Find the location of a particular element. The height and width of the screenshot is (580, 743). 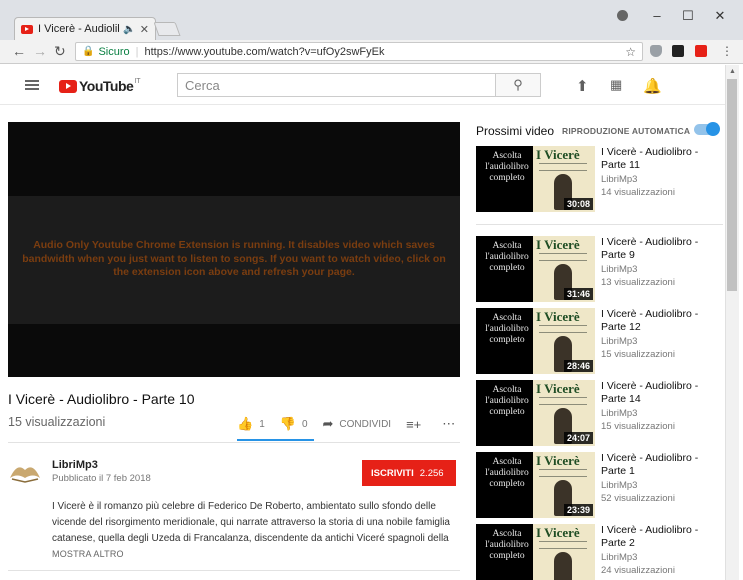

browser-tab: I Vicerè - Audiolibro 🔈 ✕ is located at coordinates (85, 28).